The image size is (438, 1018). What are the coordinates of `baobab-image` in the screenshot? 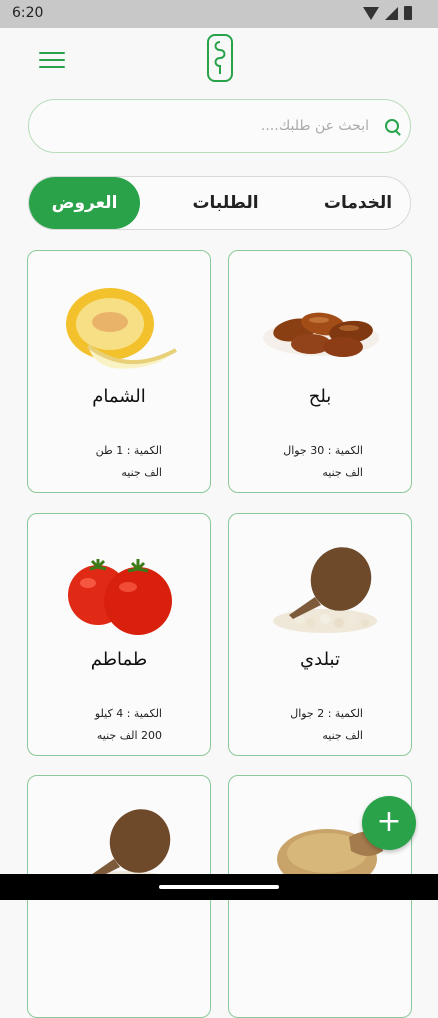 It's located at (325, 590).